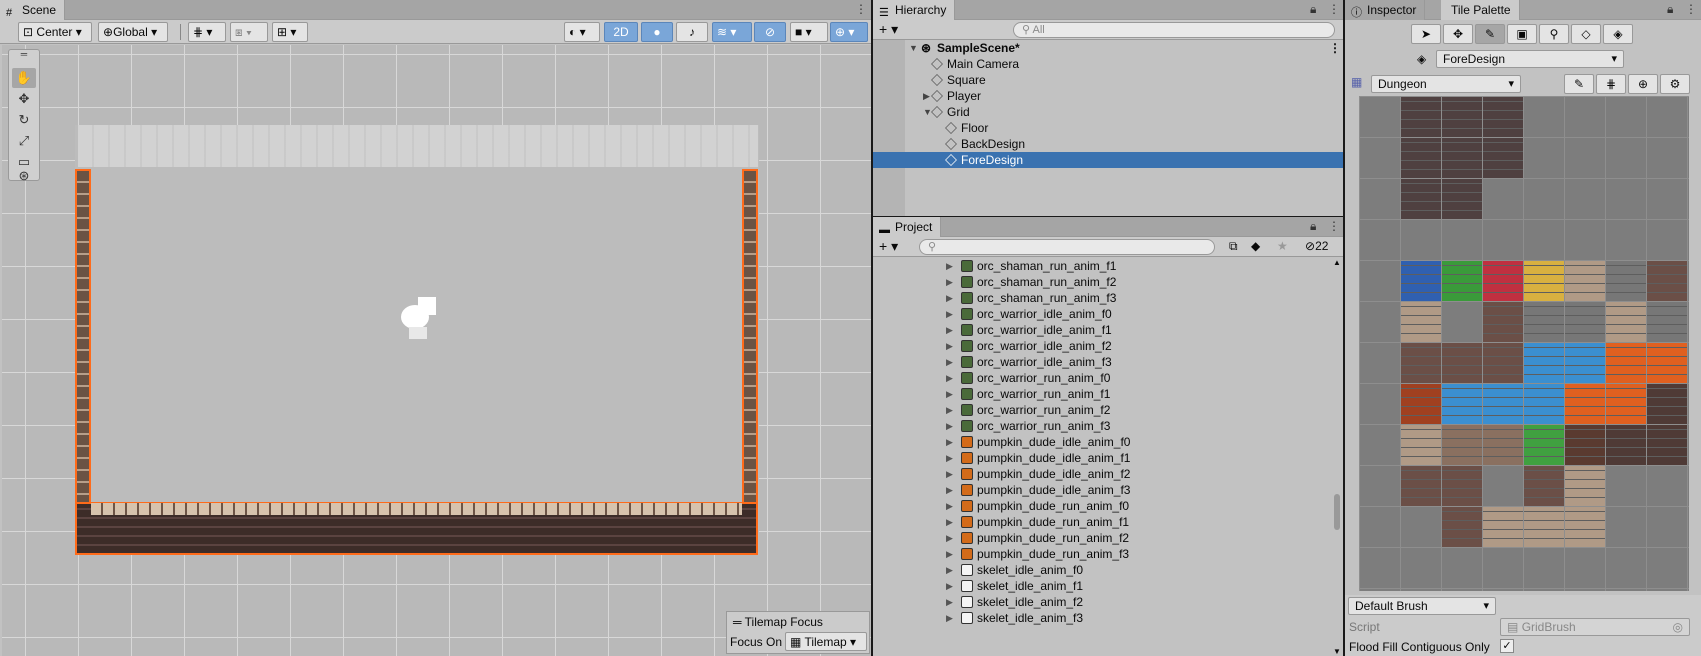 The height and width of the screenshot is (656, 1701). Describe the element at coordinates (1108, 96) in the screenshot. I see `hierarchy-item-player: ▶ Player` at that location.